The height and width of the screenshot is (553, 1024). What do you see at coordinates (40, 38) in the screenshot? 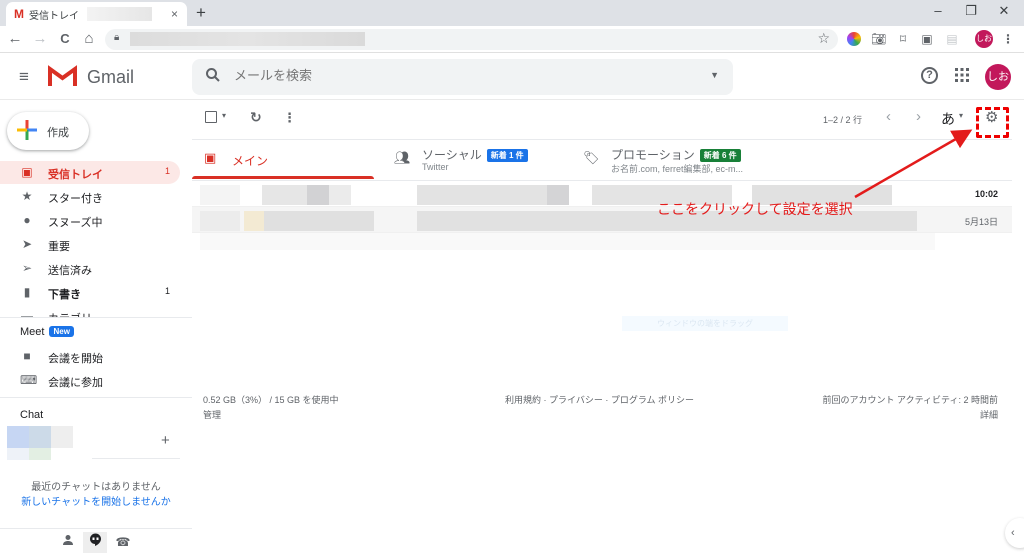
I see `forward-icon: →` at bounding box center [40, 38].